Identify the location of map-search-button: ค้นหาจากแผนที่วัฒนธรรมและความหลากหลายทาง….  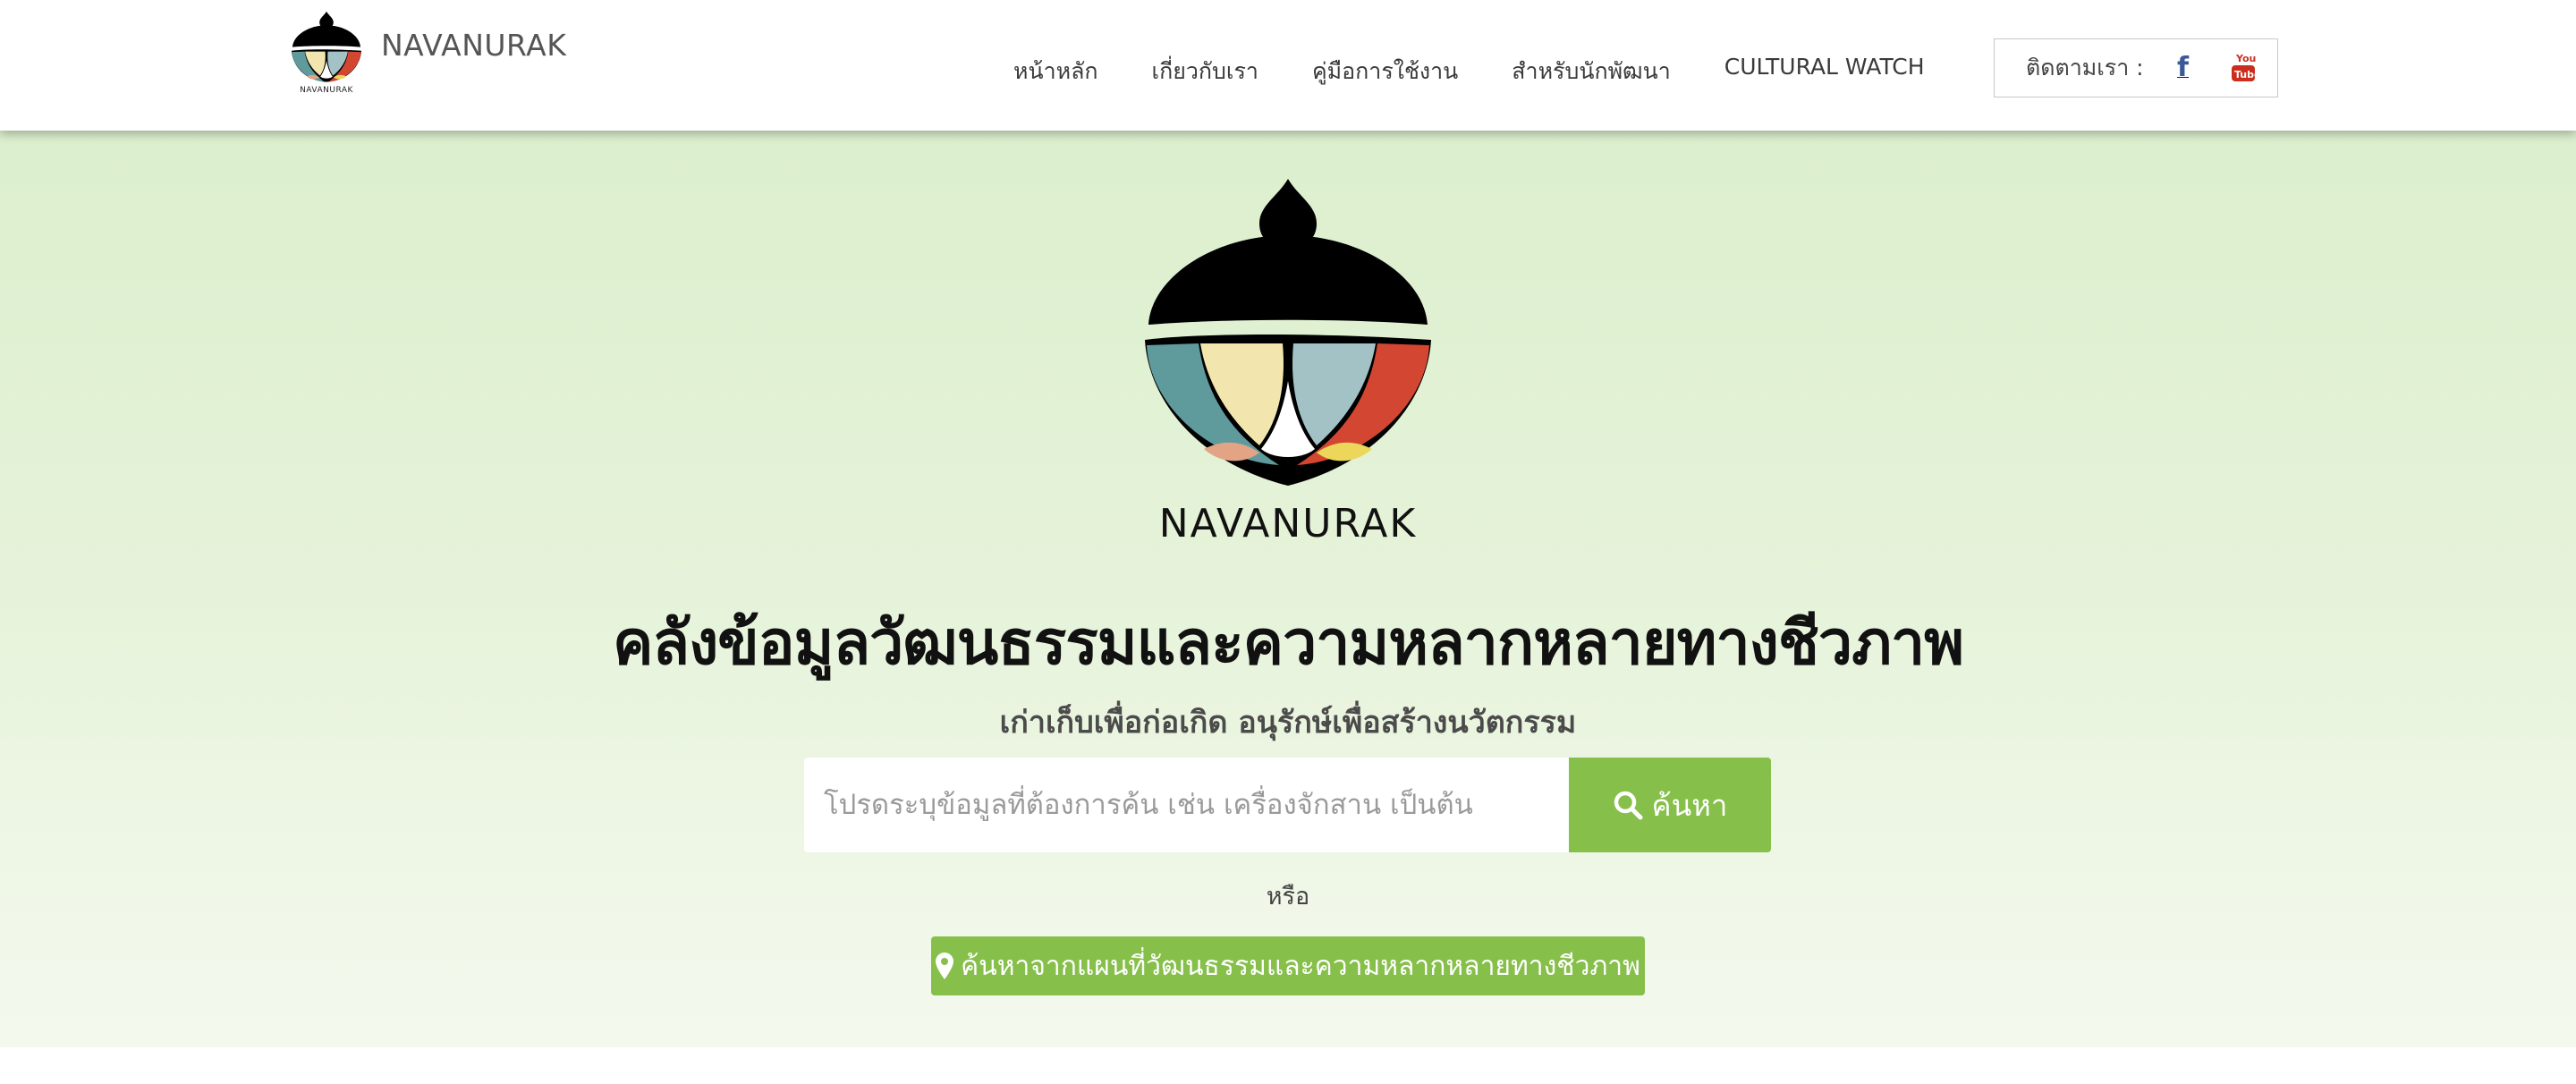
(1288, 965).